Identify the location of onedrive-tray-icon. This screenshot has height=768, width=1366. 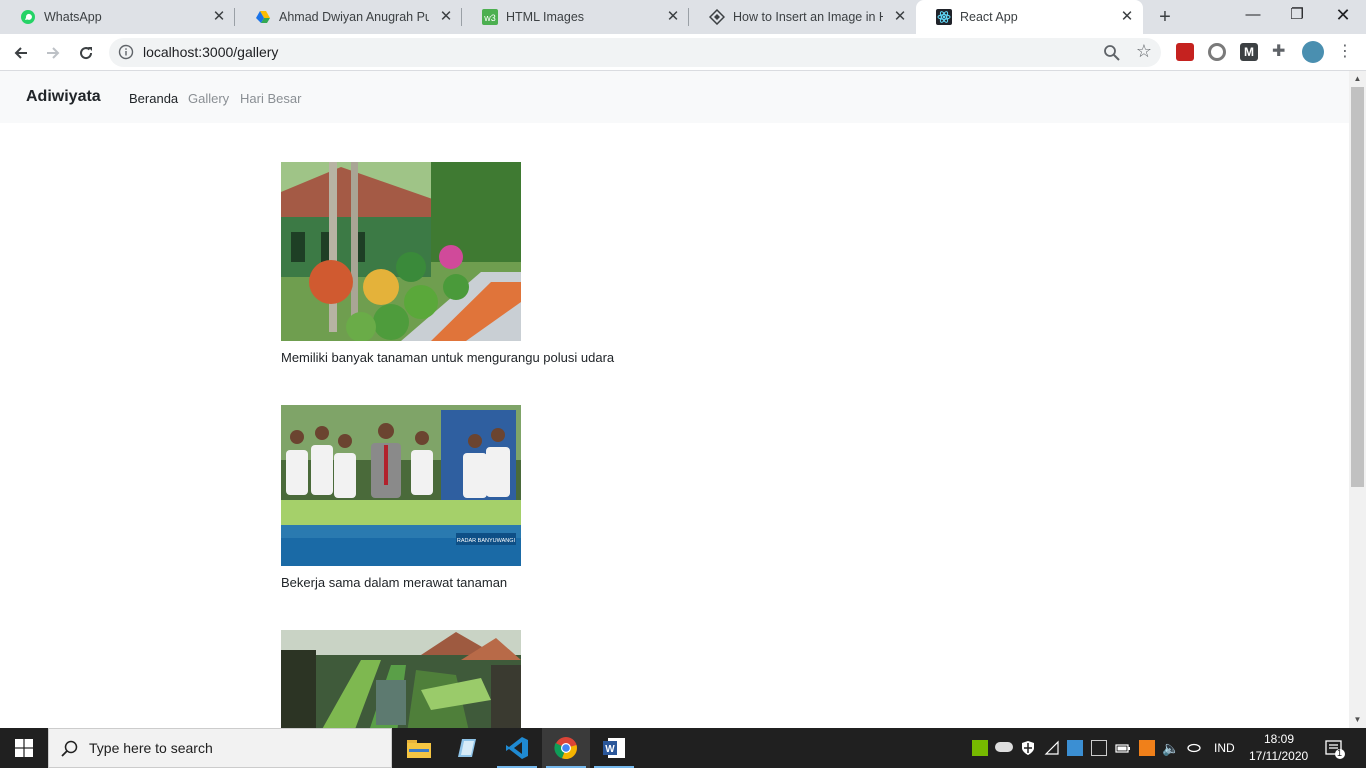
(1004, 747).